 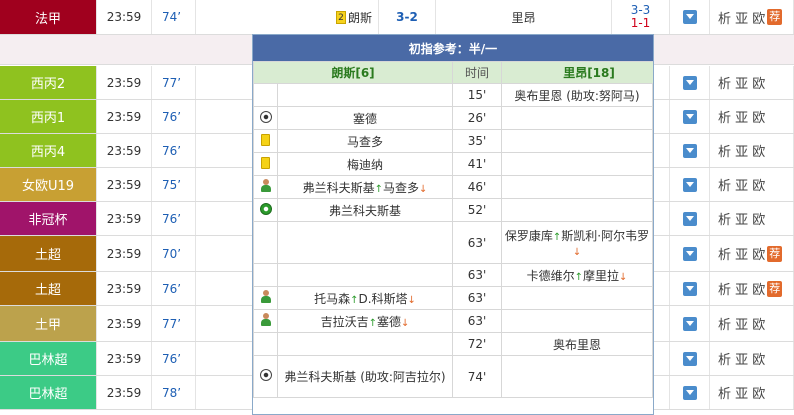 I want to click on event-time: 52', so click(x=477, y=210).